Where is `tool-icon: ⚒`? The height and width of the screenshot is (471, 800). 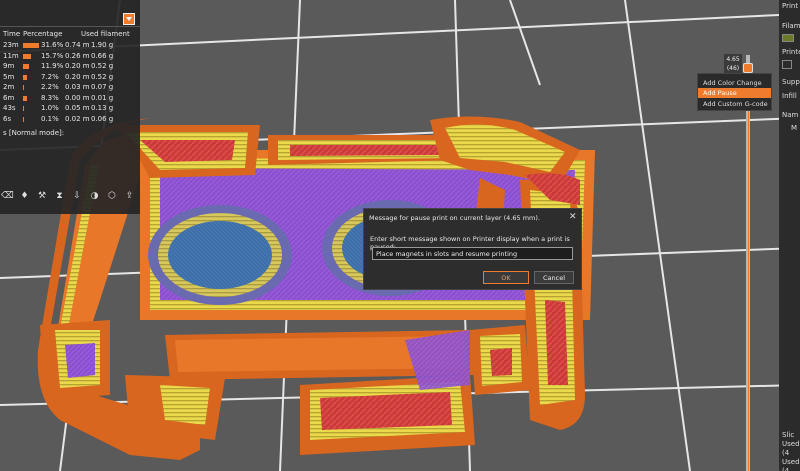
tool-icon: ⚒ is located at coordinates (42, 196).